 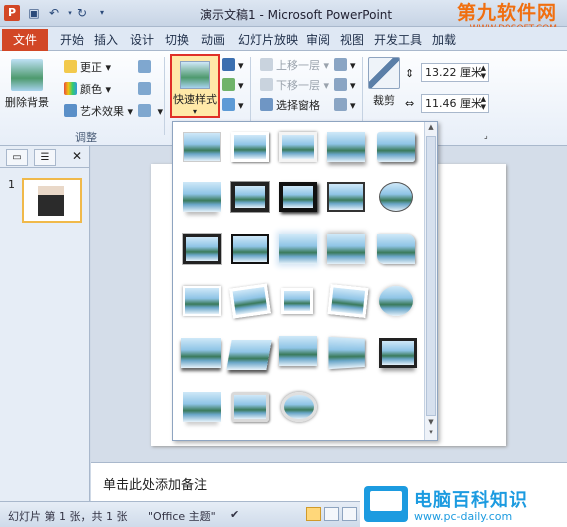 What do you see at coordinates (102, 13) in the screenshot?
I see `customize-qat-icon: ▾` at bounding box center [102, 13].